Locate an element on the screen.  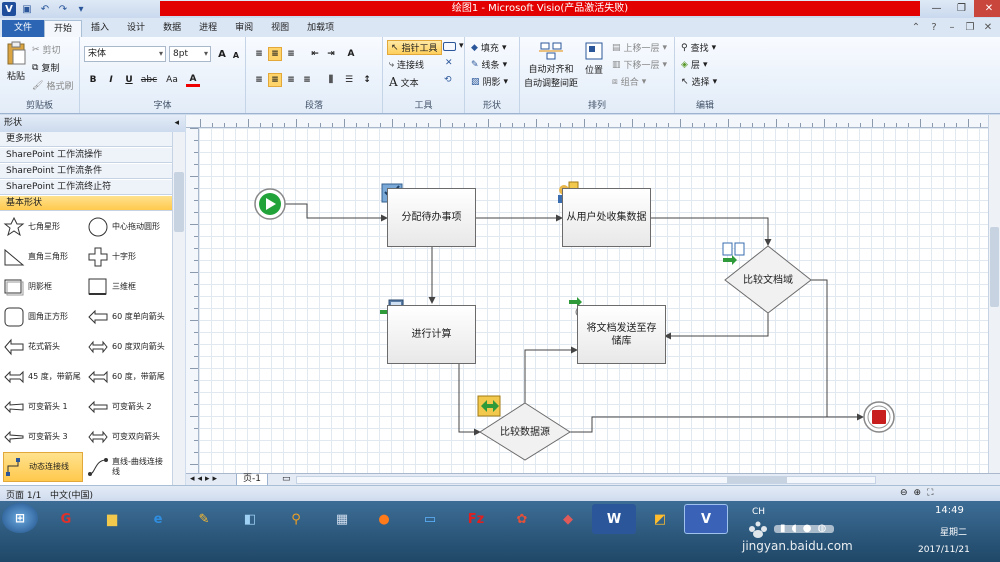
end-terminator is located at coordinates (879, 417).